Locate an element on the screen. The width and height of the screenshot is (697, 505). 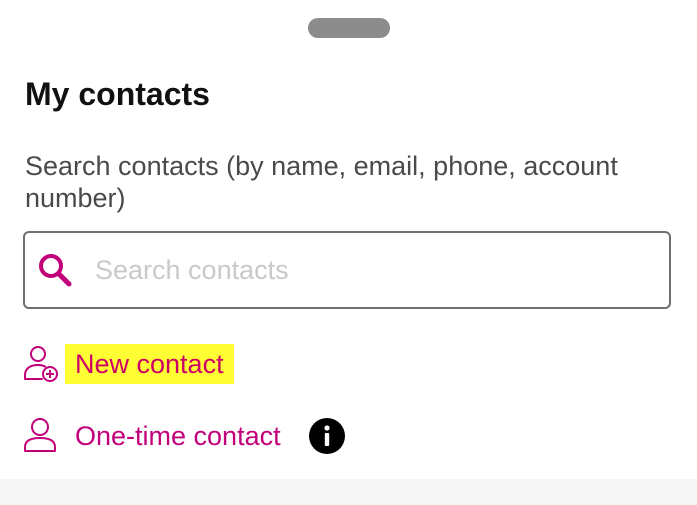
new-contact-button: New contact is located at coordinates (128, 364).